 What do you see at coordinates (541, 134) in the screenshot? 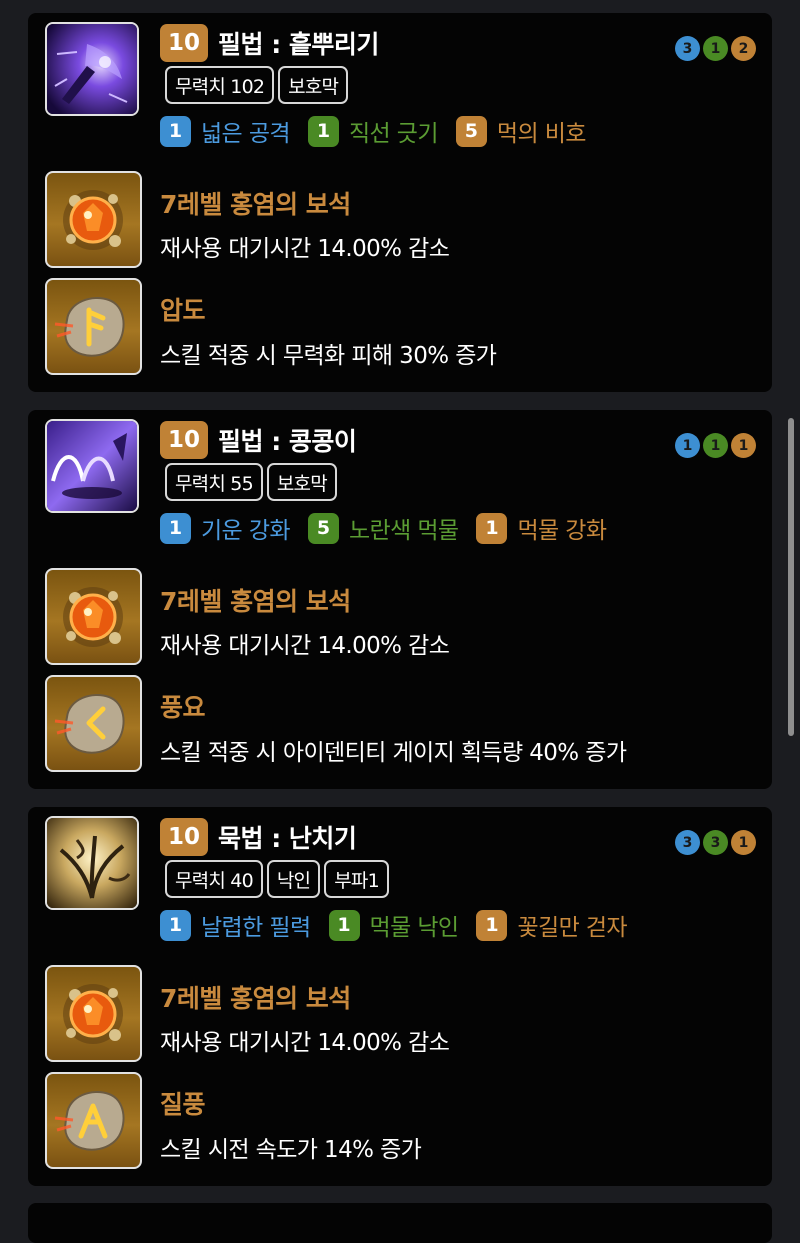
I see `tripod-label: 먹의 비호` at bounding box center [541, 134].